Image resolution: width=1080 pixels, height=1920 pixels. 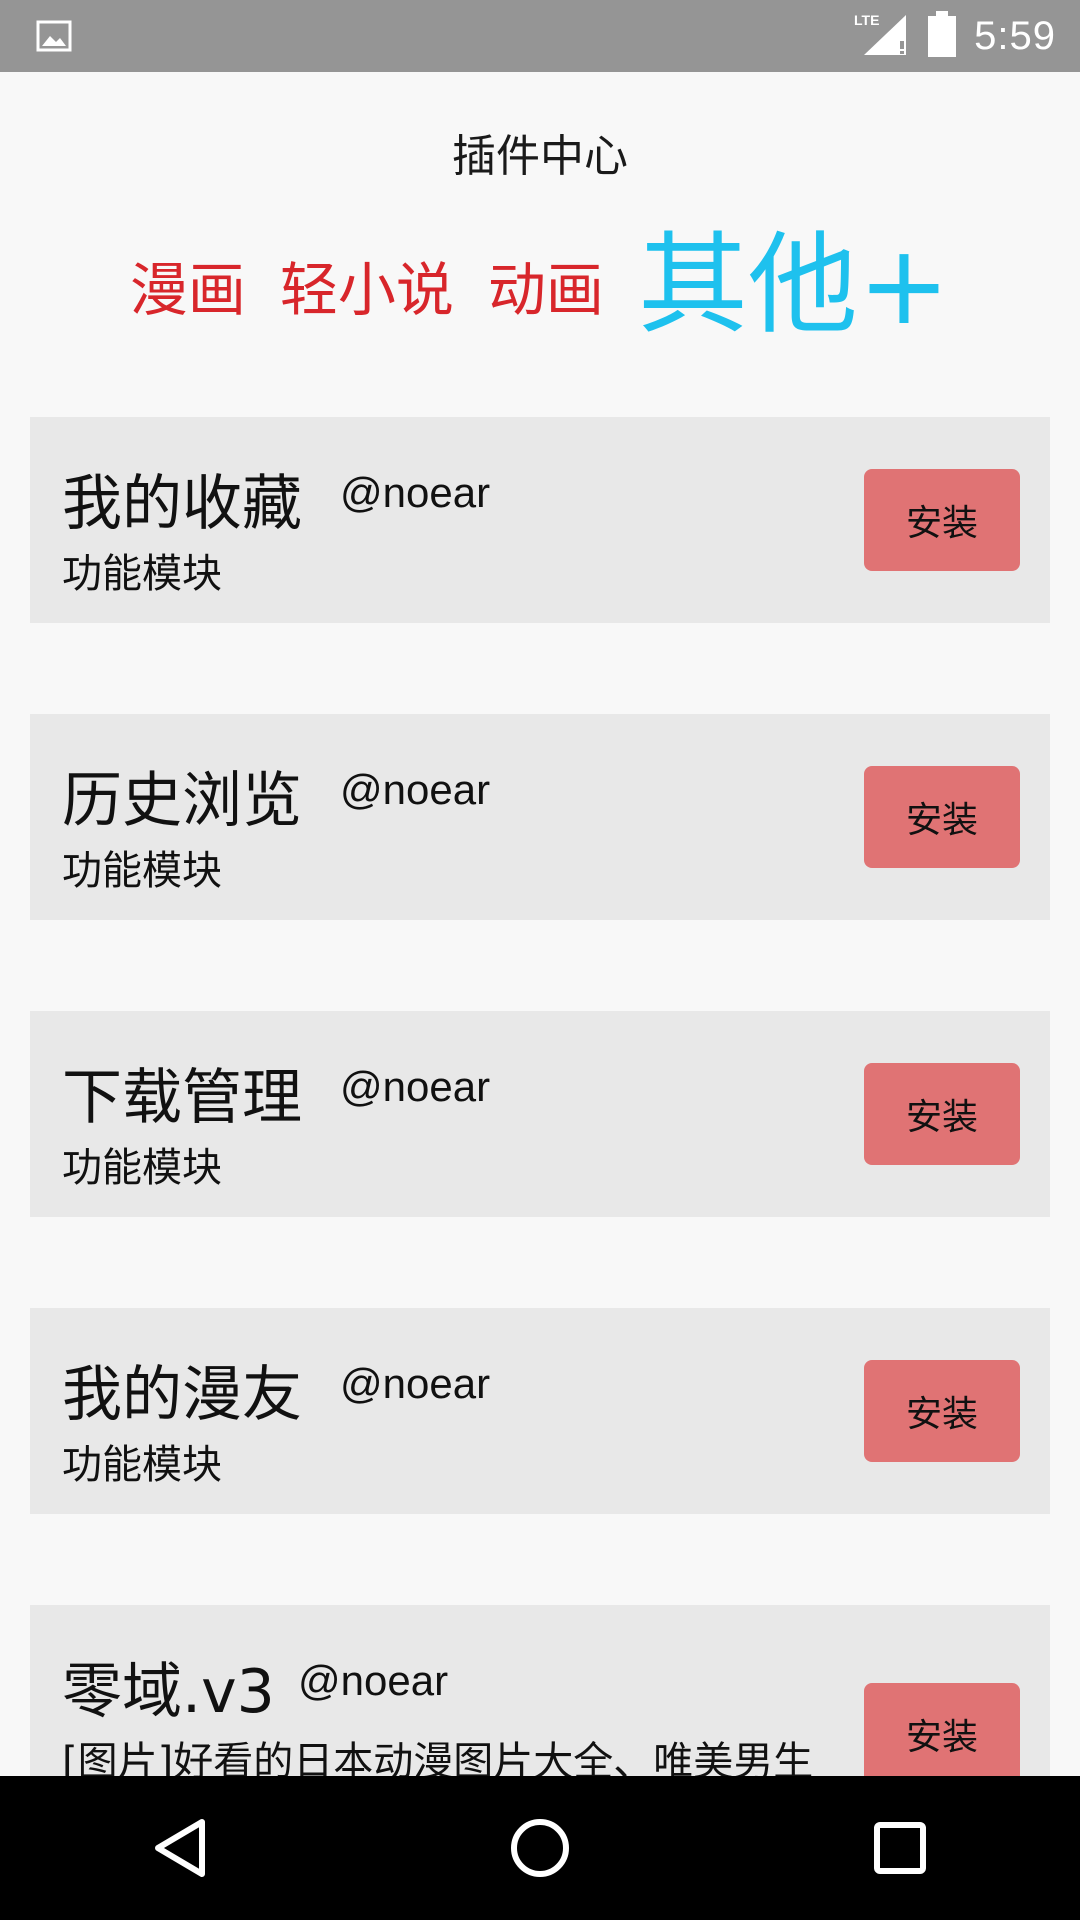 I want to click on tab-comics: 漫画, so click(x=188, y=285).